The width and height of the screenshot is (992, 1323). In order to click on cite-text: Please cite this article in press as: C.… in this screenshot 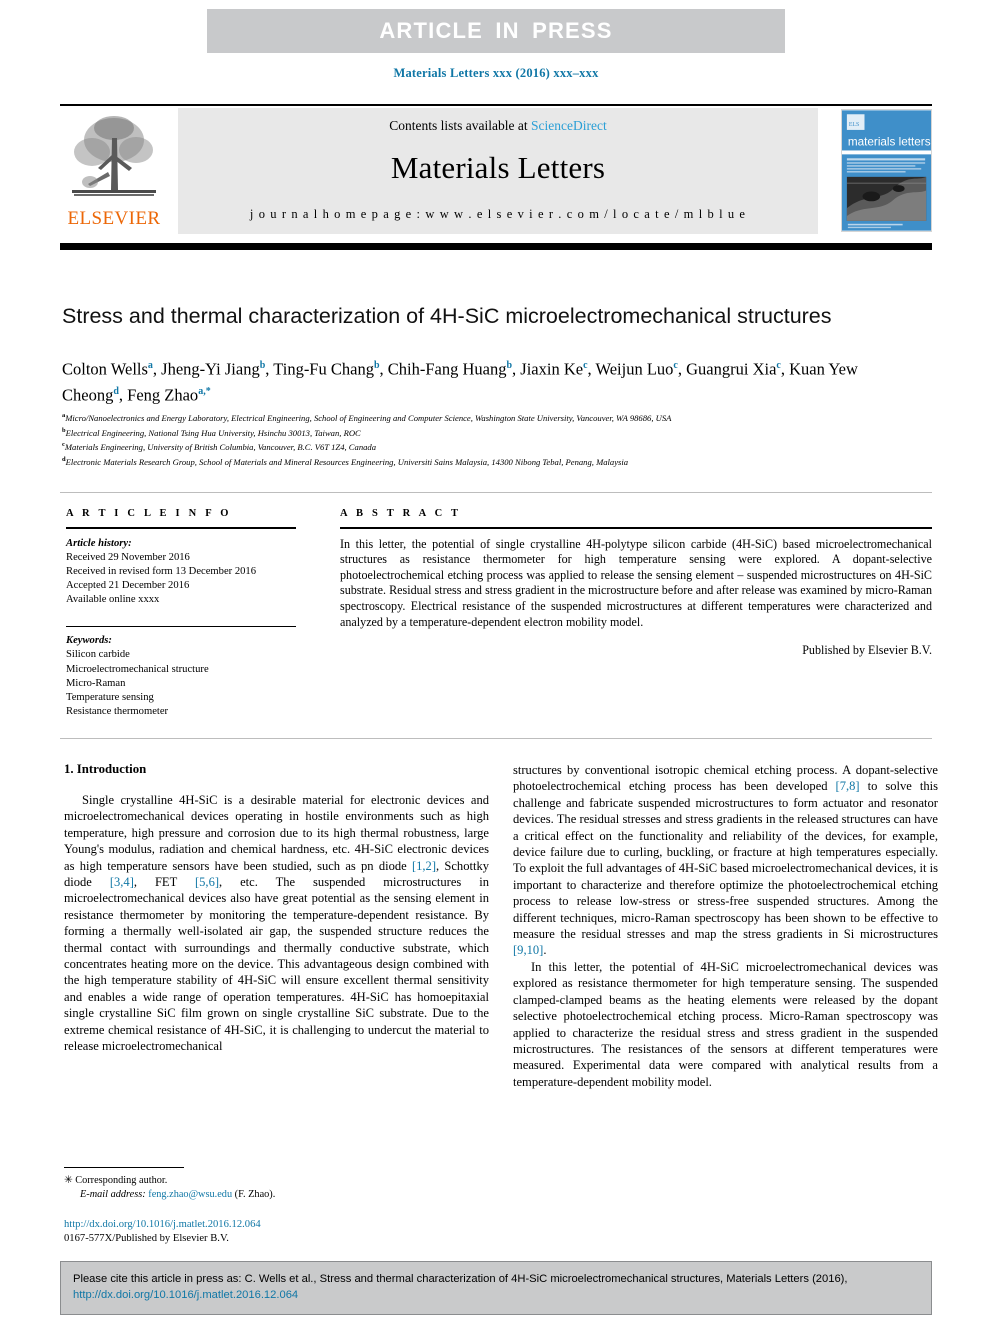, I will do `click(460, 1279)`.